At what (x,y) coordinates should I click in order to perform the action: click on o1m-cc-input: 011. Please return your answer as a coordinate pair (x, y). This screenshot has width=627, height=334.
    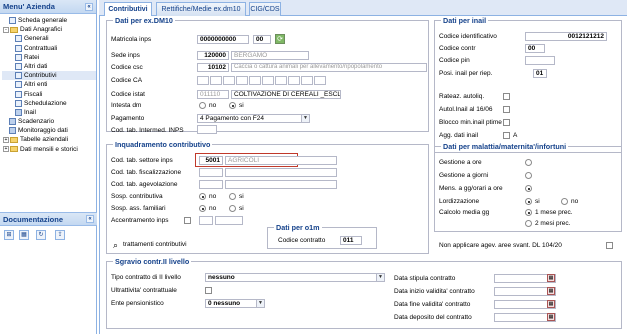
    Looking at the image, I should click on (351, 240).